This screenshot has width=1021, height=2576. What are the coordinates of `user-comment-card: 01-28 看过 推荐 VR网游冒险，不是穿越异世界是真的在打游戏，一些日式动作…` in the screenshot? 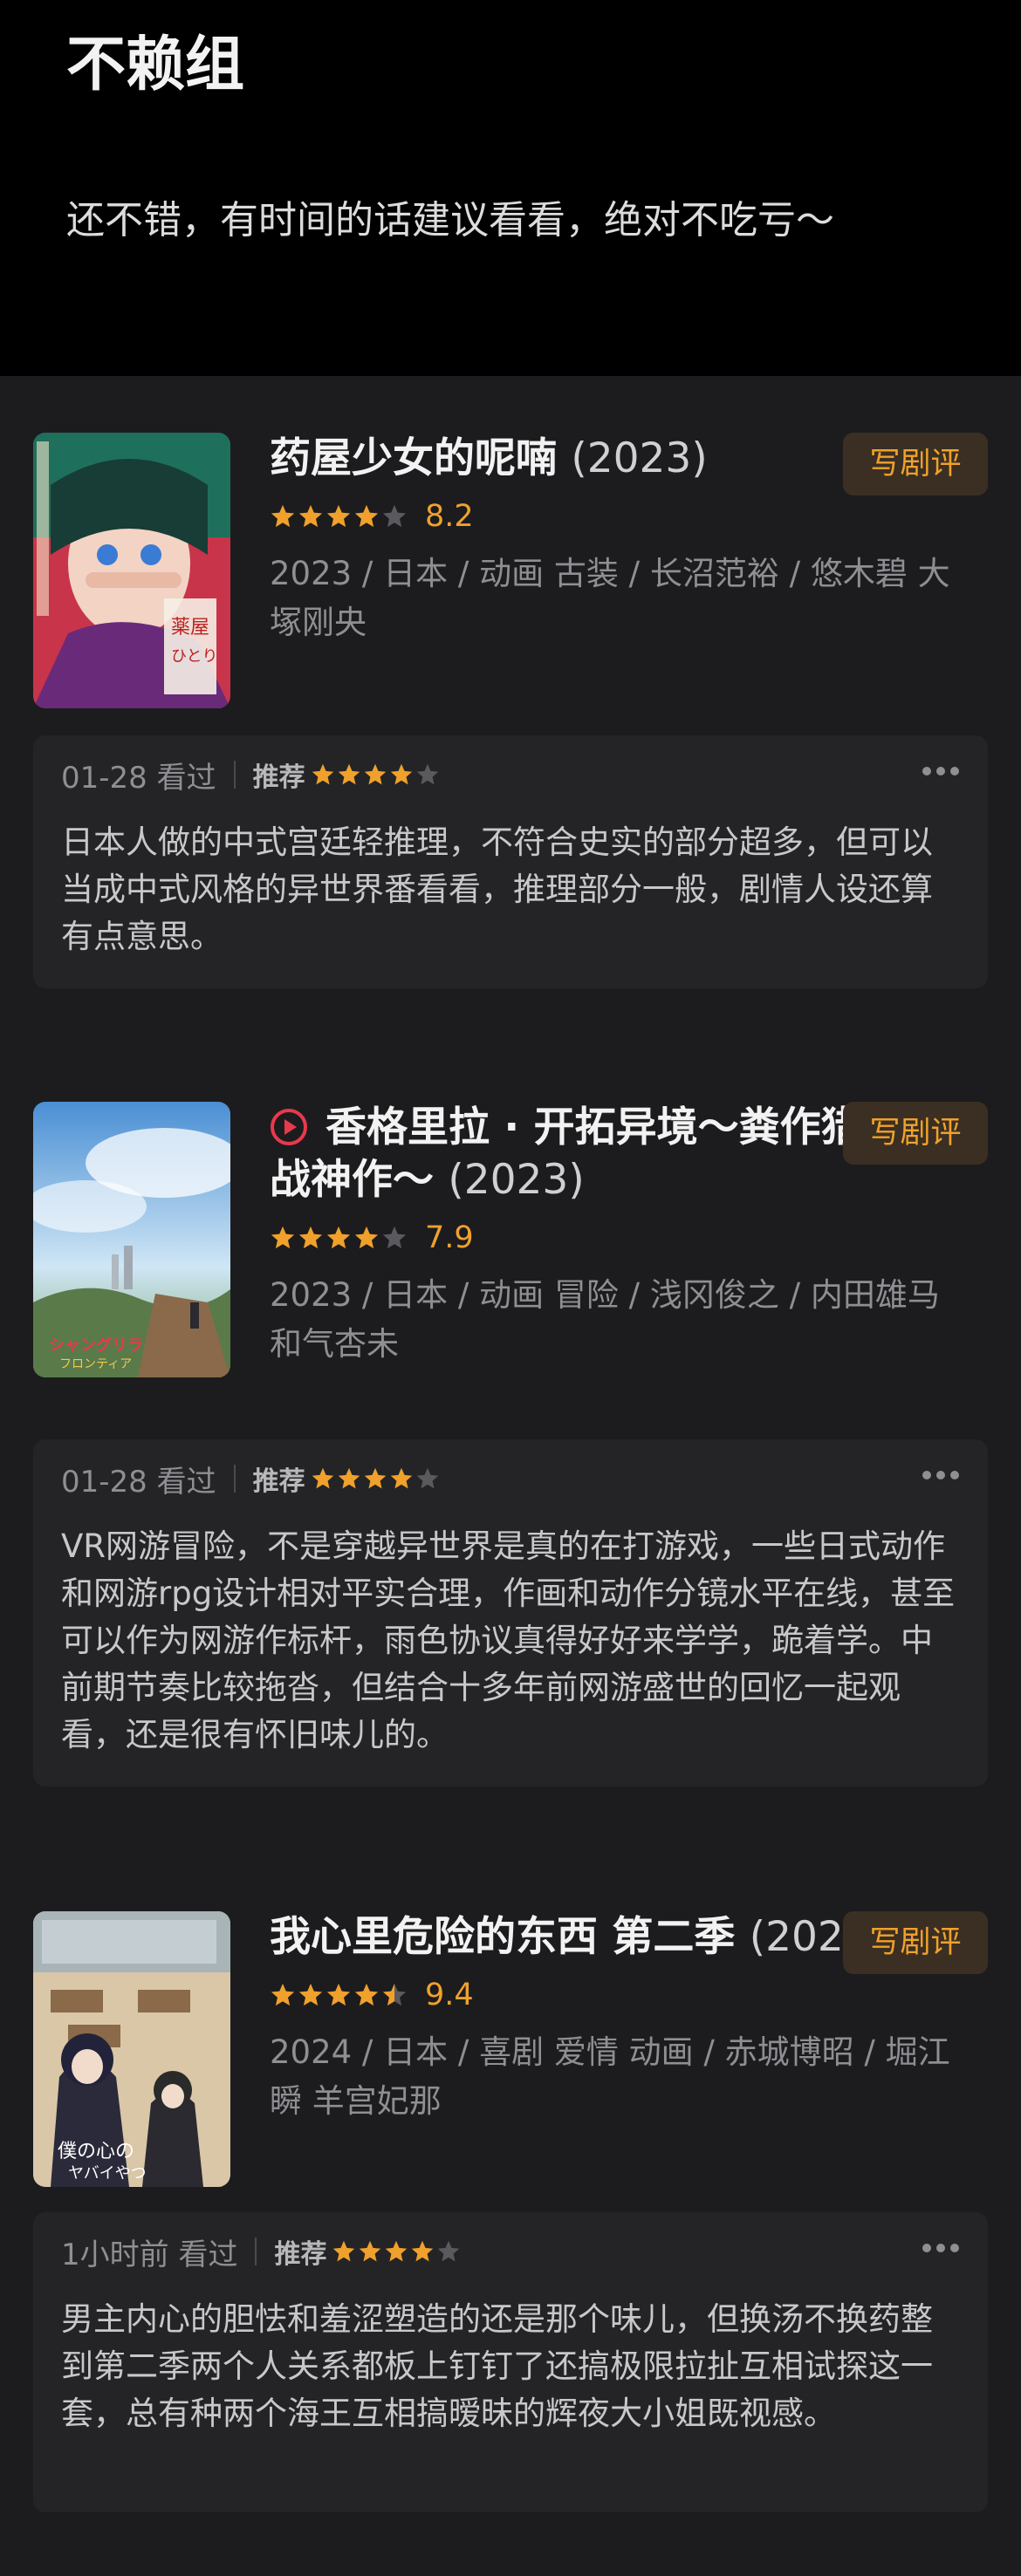 It's located at (510, 1613).